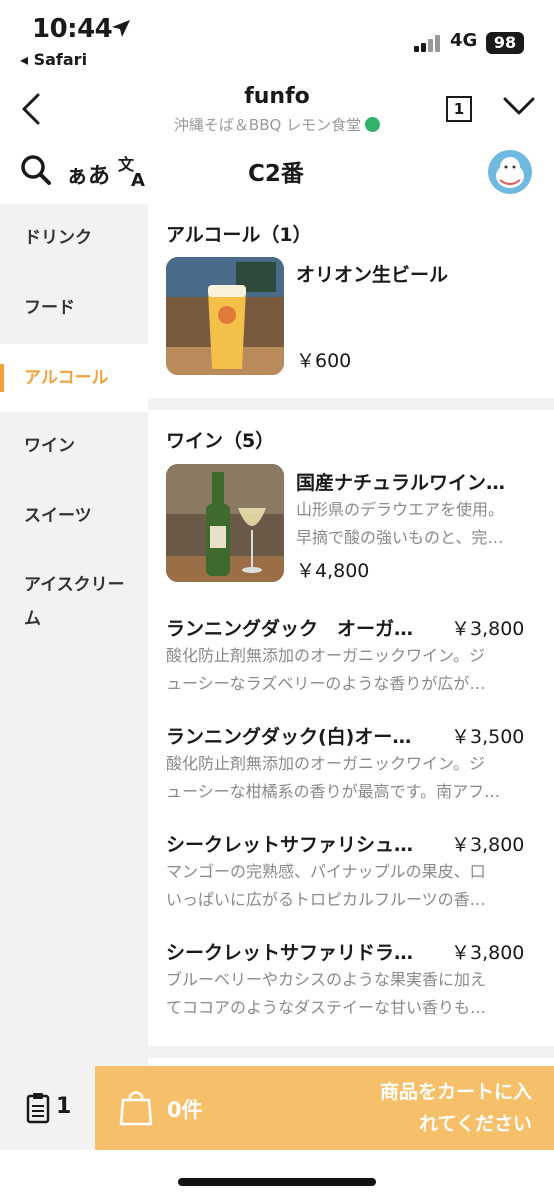 The width and height of the screenshot is (554, 1200). I want to click on cart-count: 0件, so click(185, 1110).